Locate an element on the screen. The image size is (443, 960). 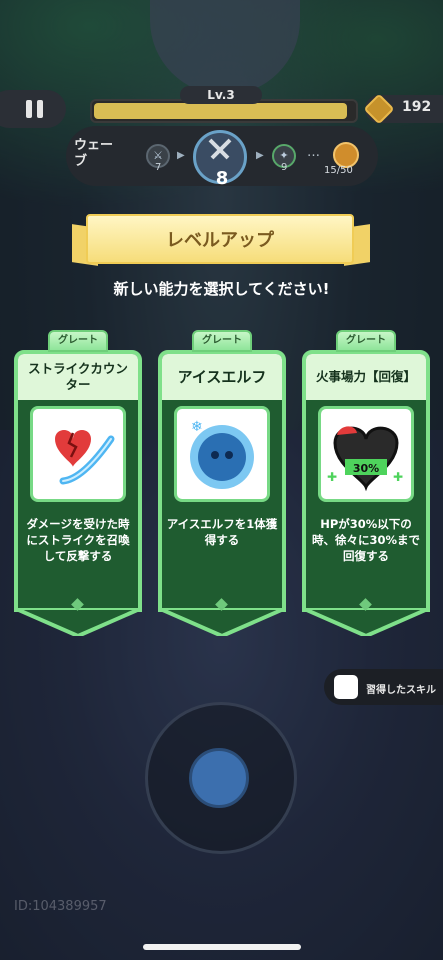
card-description: ダメージを受けた時にストライクを召喚して反撃する is located at coordinates (78, 540).